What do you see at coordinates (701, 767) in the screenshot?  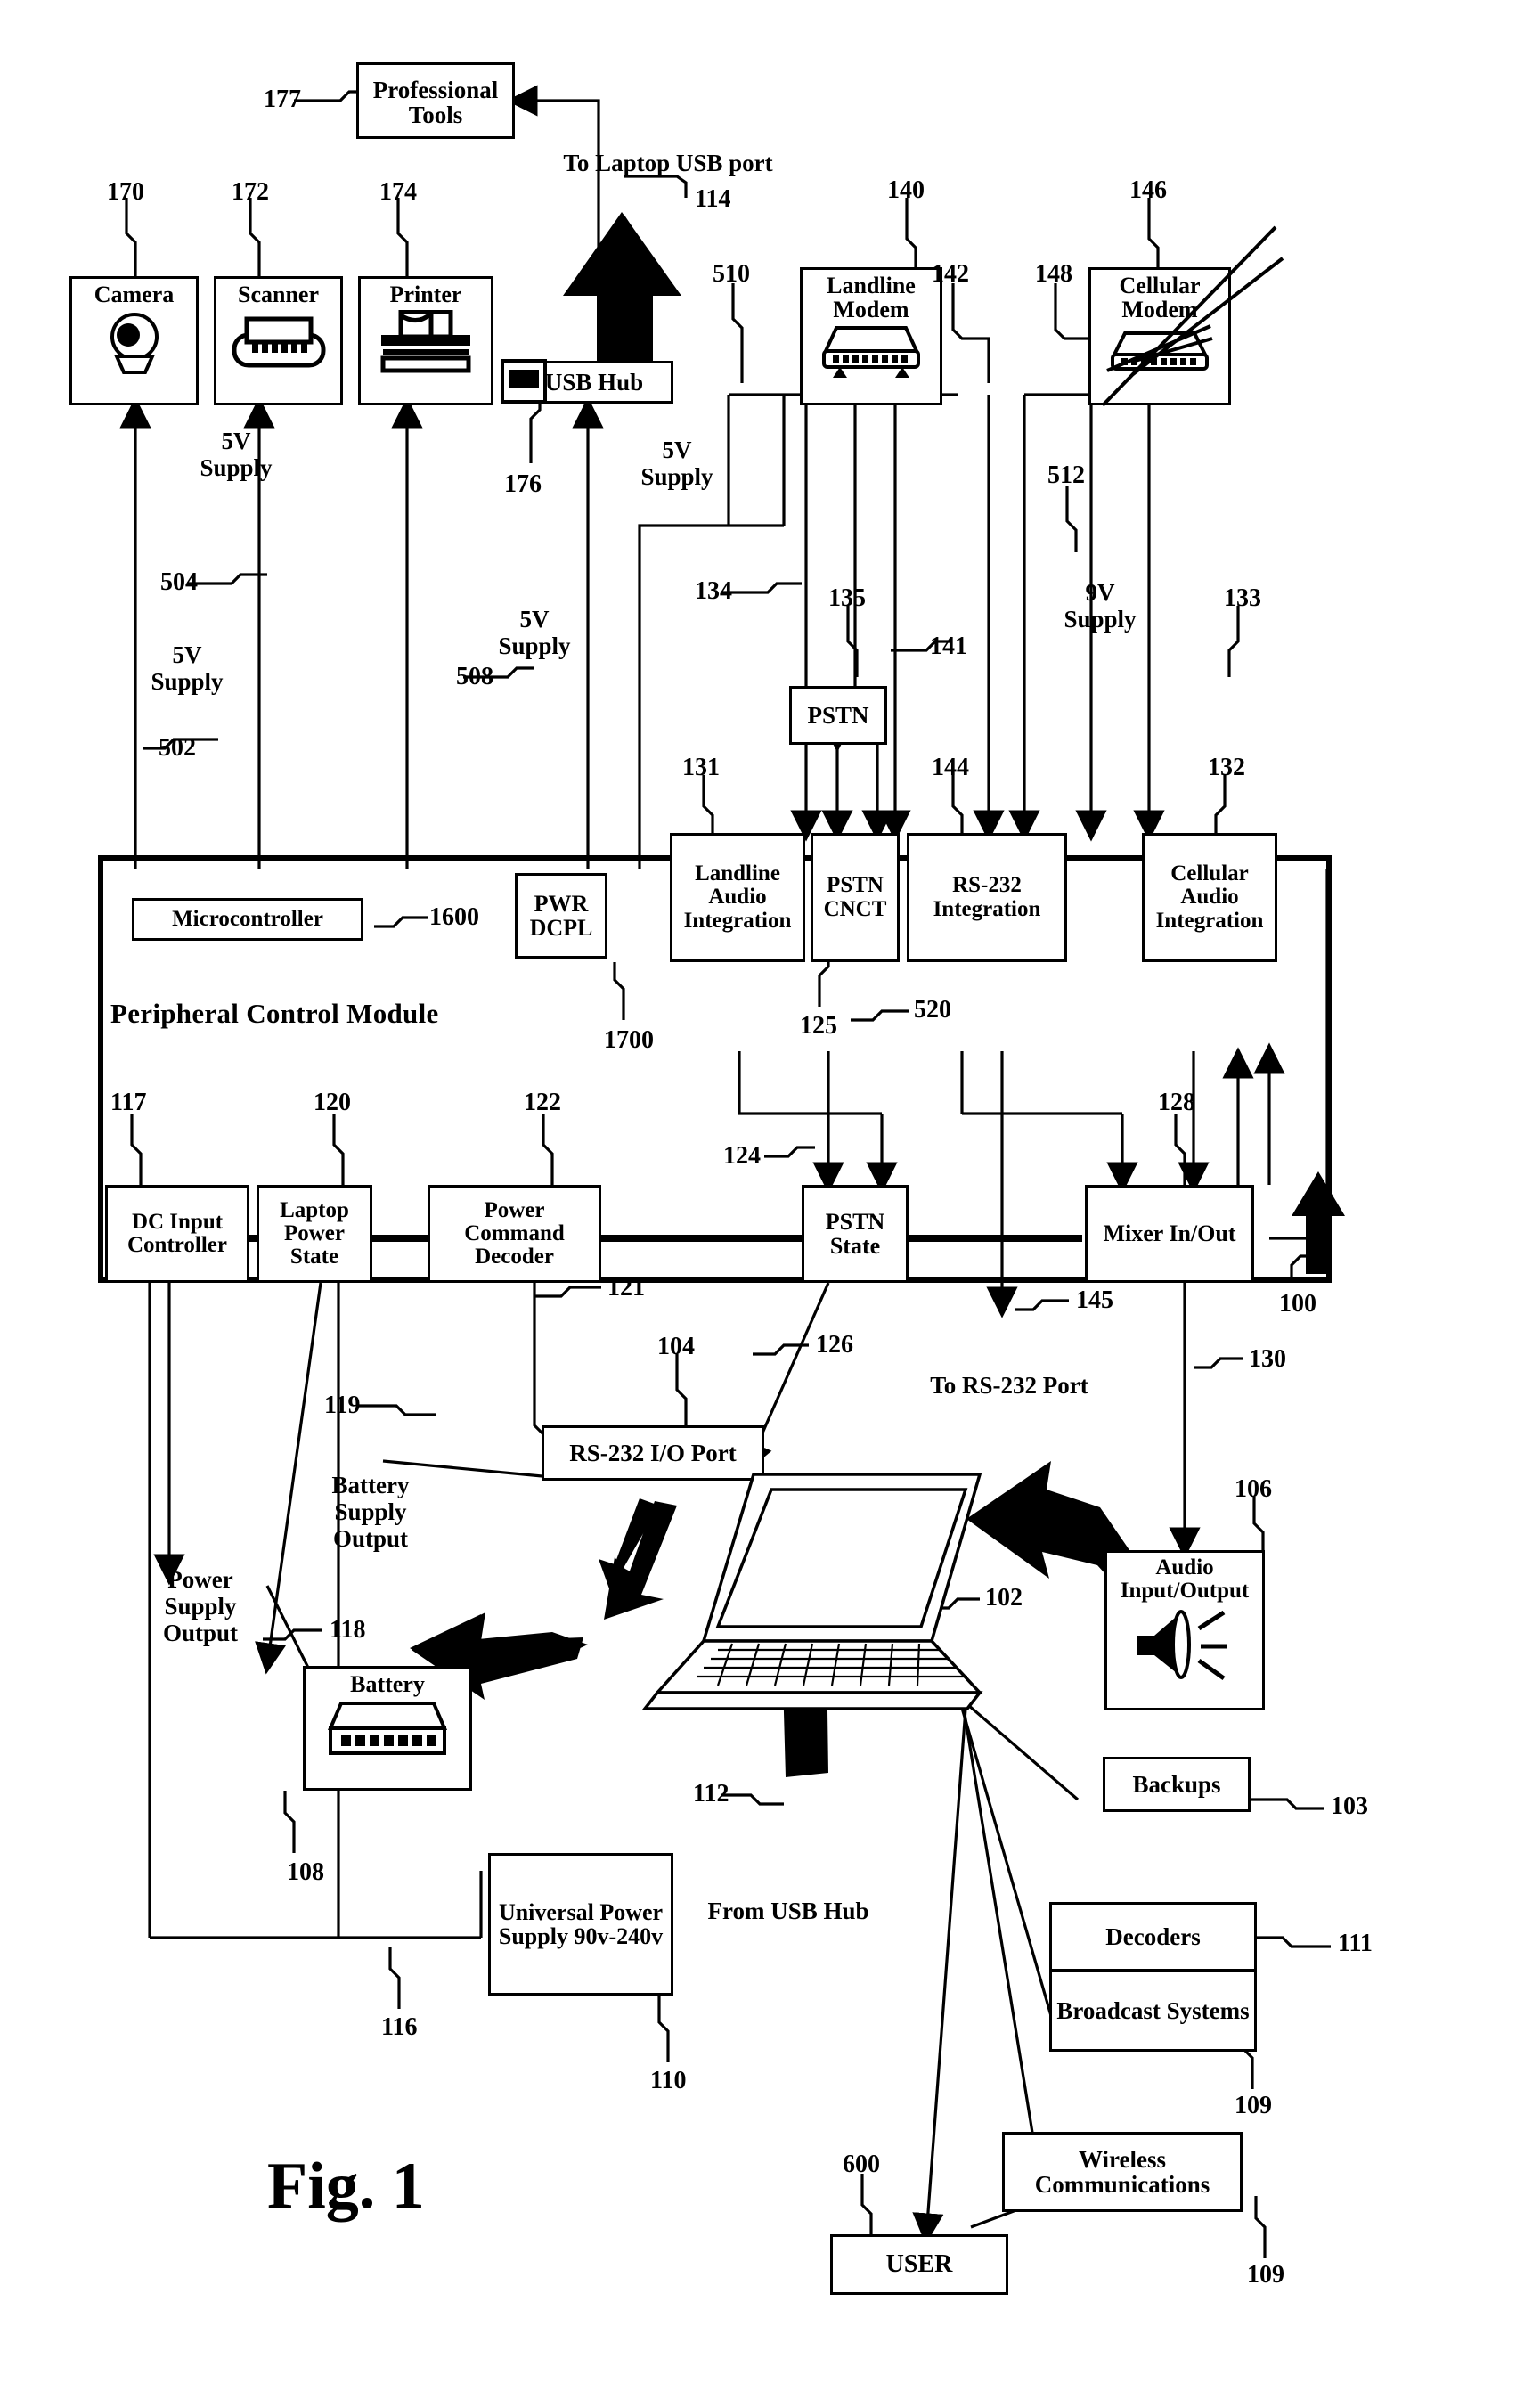 I see `ref-131: 131` at bounding box center [701, 767].